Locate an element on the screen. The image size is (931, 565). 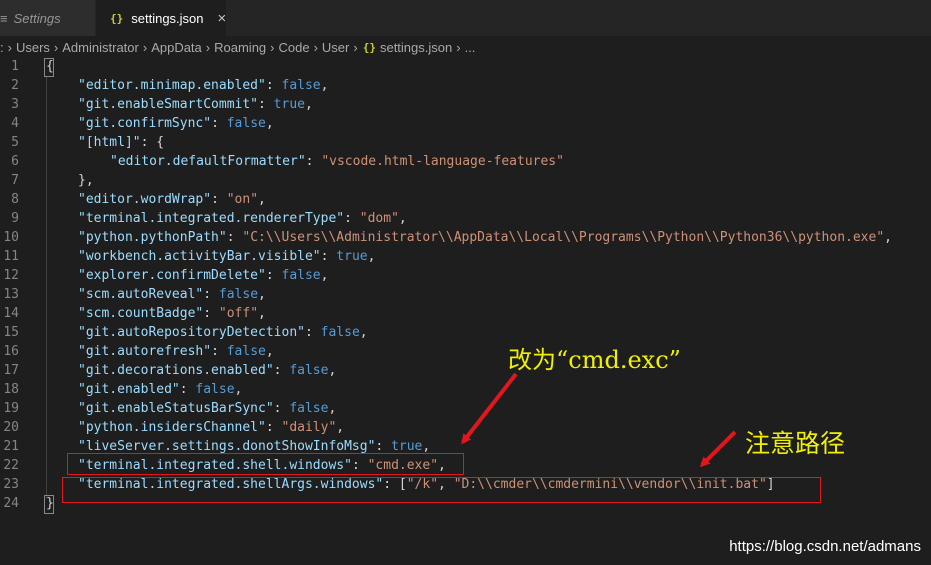
watermark: https://blog.csdn.net/admans is located at coordinates (825, 546).